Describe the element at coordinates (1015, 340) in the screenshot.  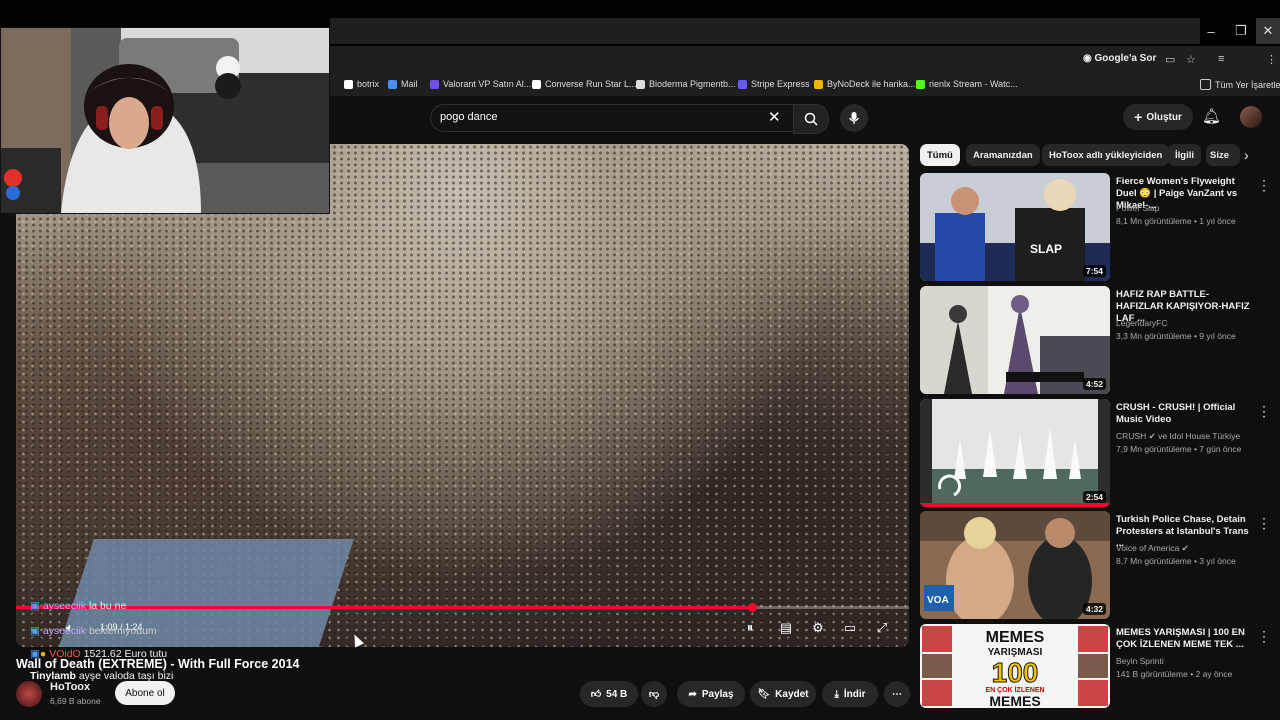
I see `video-thumbnail: 4:52` at that location.